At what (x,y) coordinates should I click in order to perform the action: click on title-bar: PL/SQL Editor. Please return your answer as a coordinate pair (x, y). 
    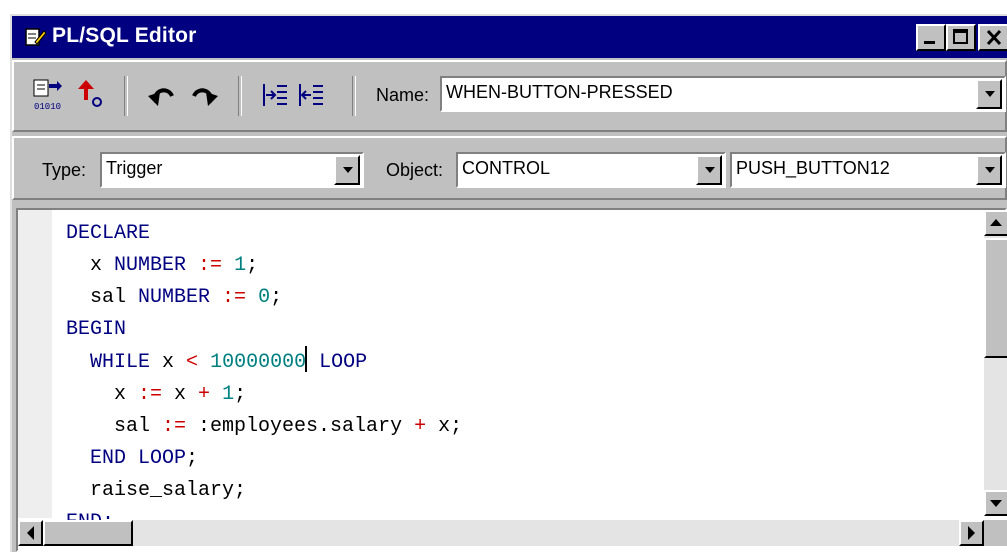
    Looking at the image, I should click on (509, 37).